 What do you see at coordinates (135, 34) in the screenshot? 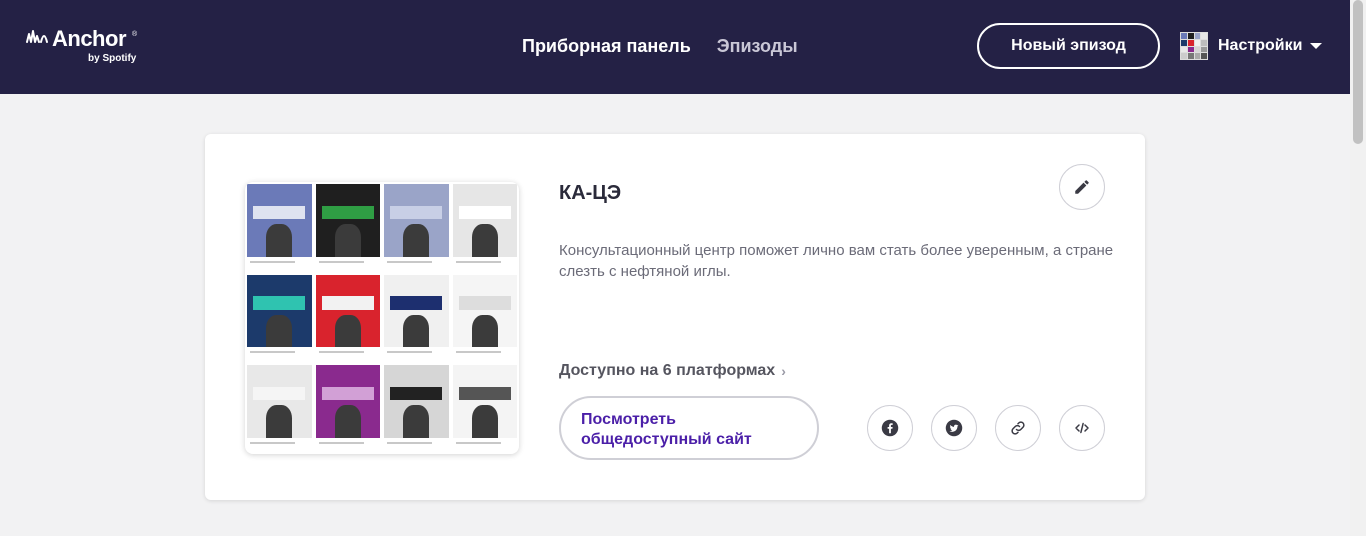
I see `logo-registered-mark: ®` at bounding box center [135, 34].